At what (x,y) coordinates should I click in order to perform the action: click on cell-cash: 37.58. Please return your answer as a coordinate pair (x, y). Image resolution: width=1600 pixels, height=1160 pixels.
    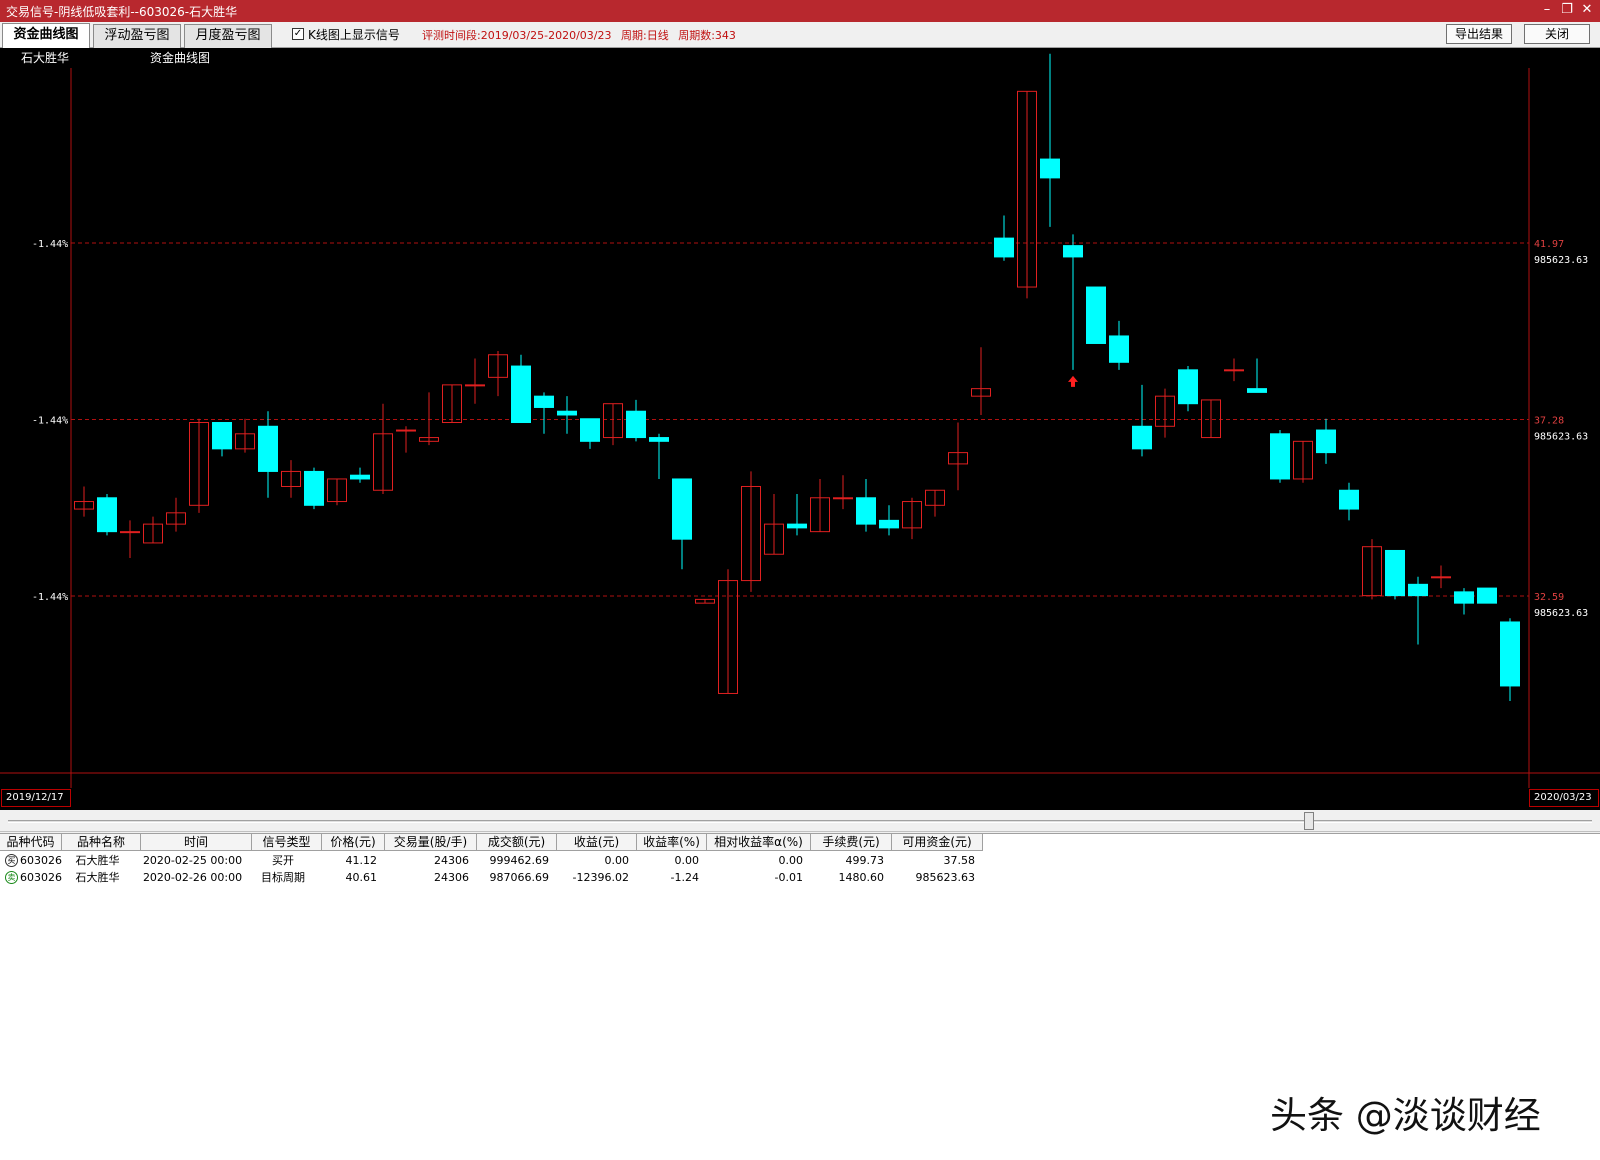
    Looking at the image, I should click on (959, 860).